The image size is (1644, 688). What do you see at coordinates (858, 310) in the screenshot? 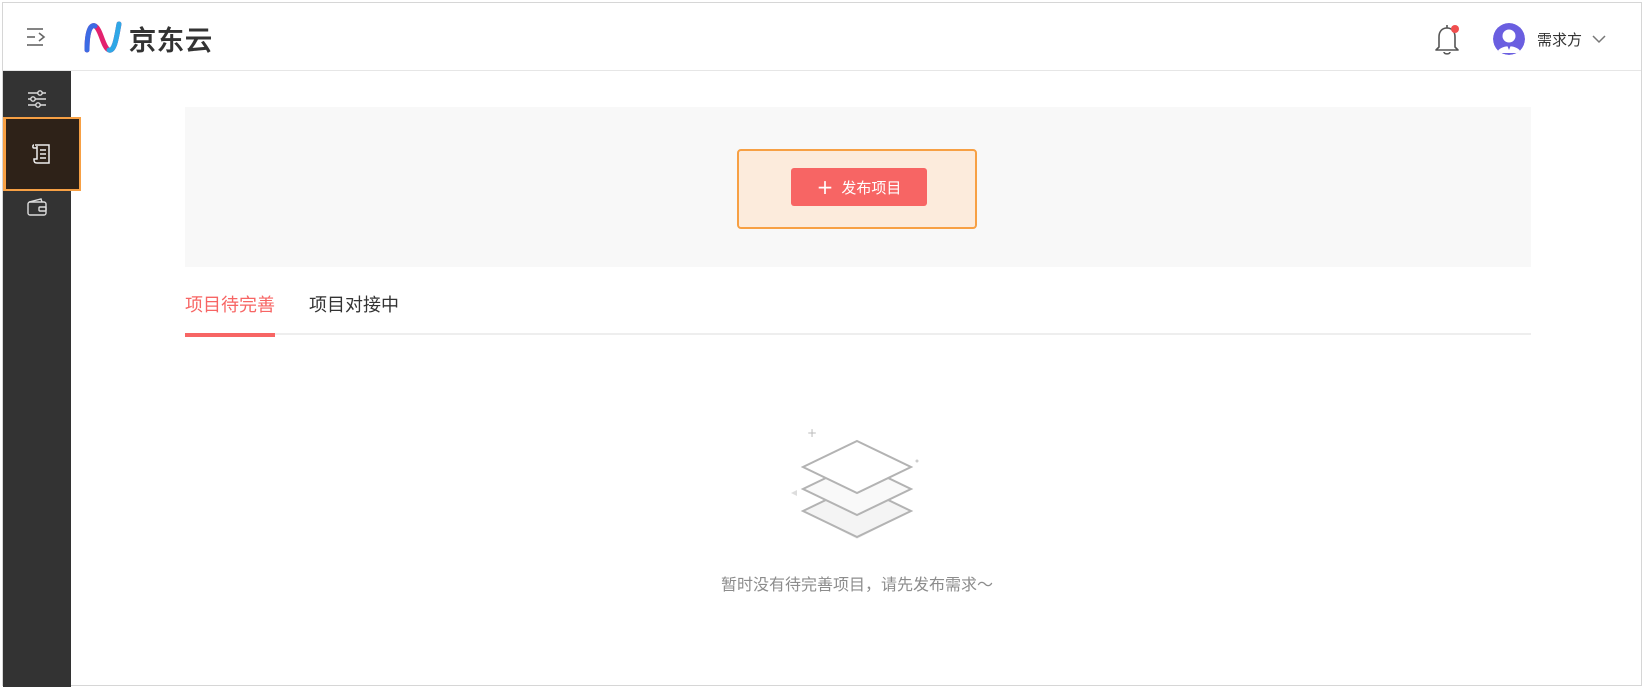
I see `project-tabs: 项目待完善 项目对接中` at bounding box center [858, 310].